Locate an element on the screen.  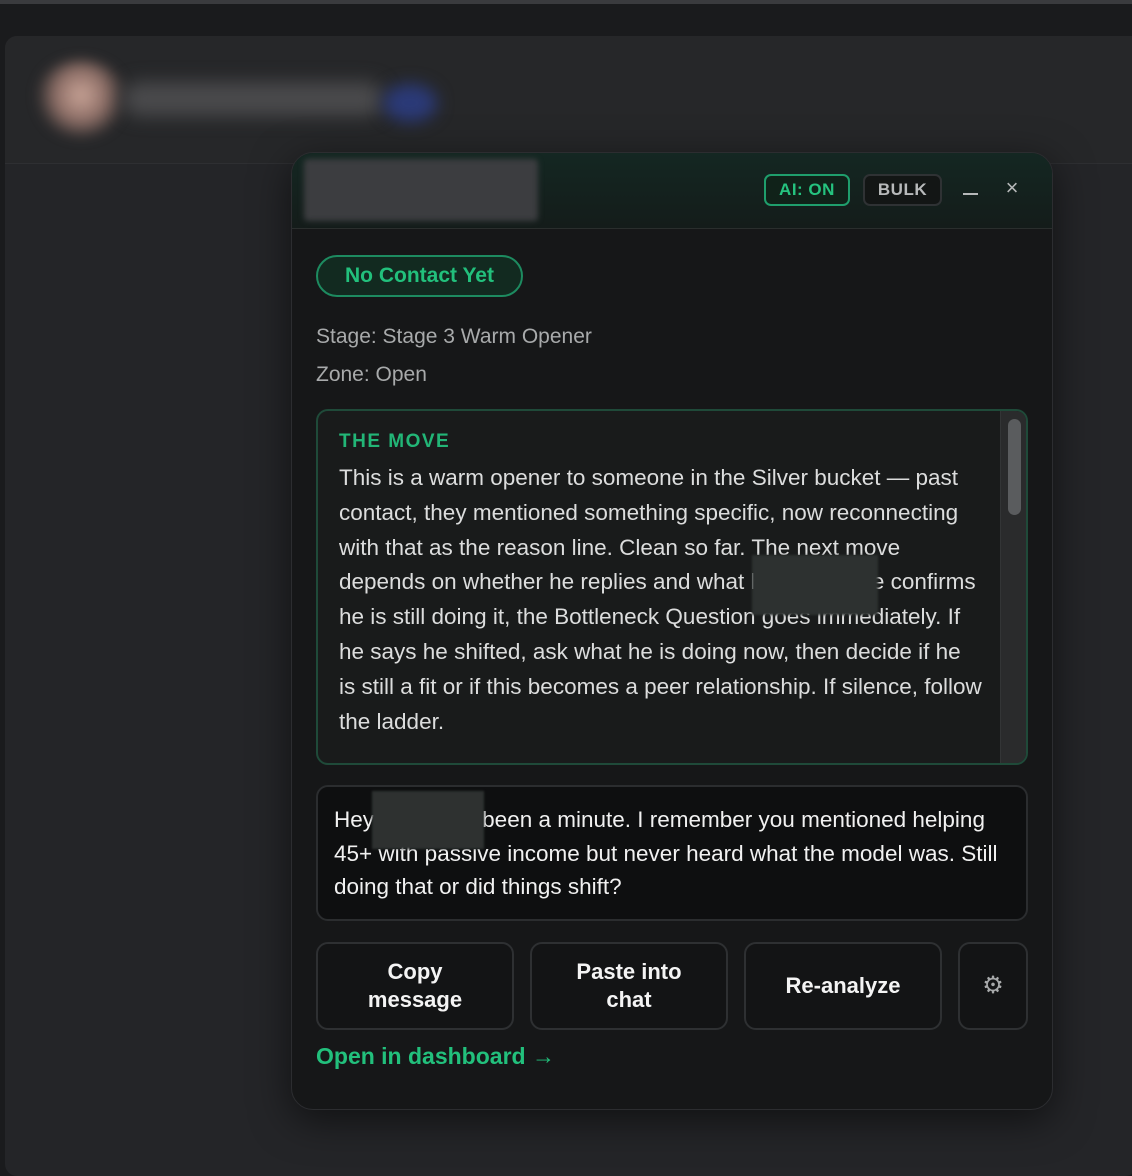
blurred-contact-name is located at coordinates (253, 99).